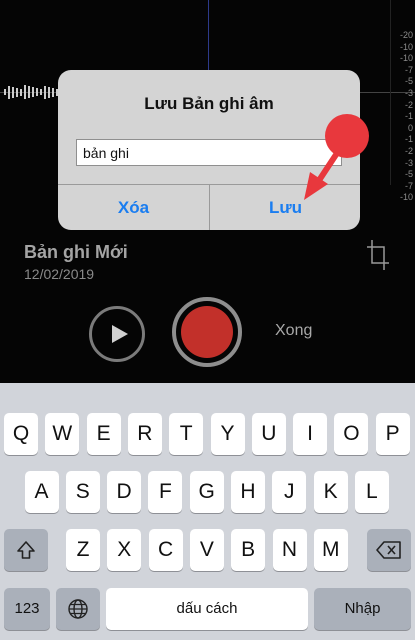 The height and width of the screenshot is (640, 415). I want to click on trim-icon, so click(378, 255).